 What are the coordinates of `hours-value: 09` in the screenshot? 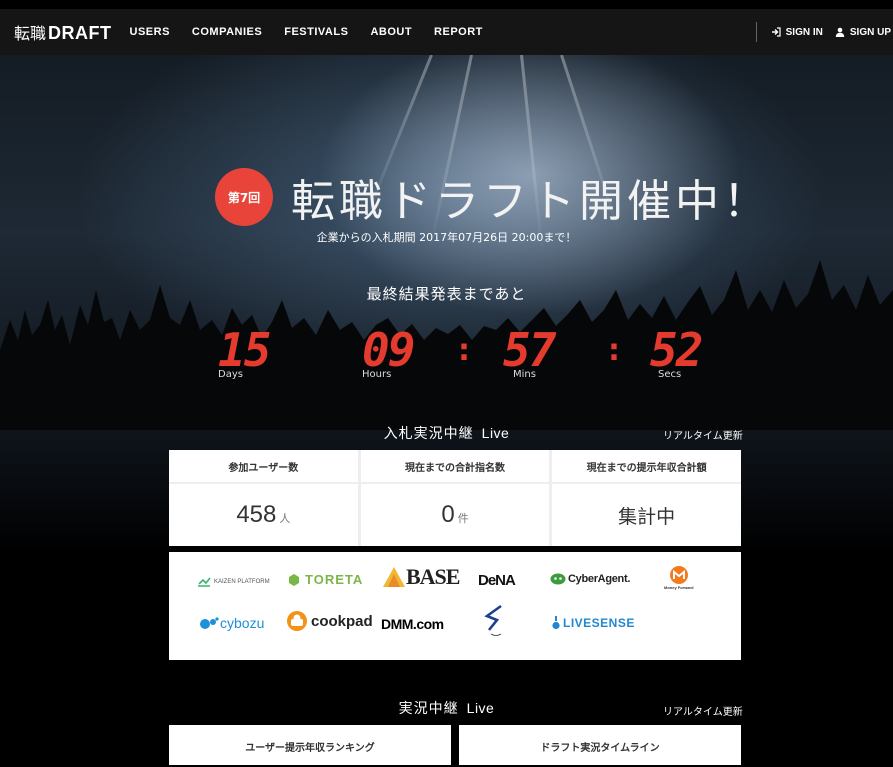 It's located at (388, 350).